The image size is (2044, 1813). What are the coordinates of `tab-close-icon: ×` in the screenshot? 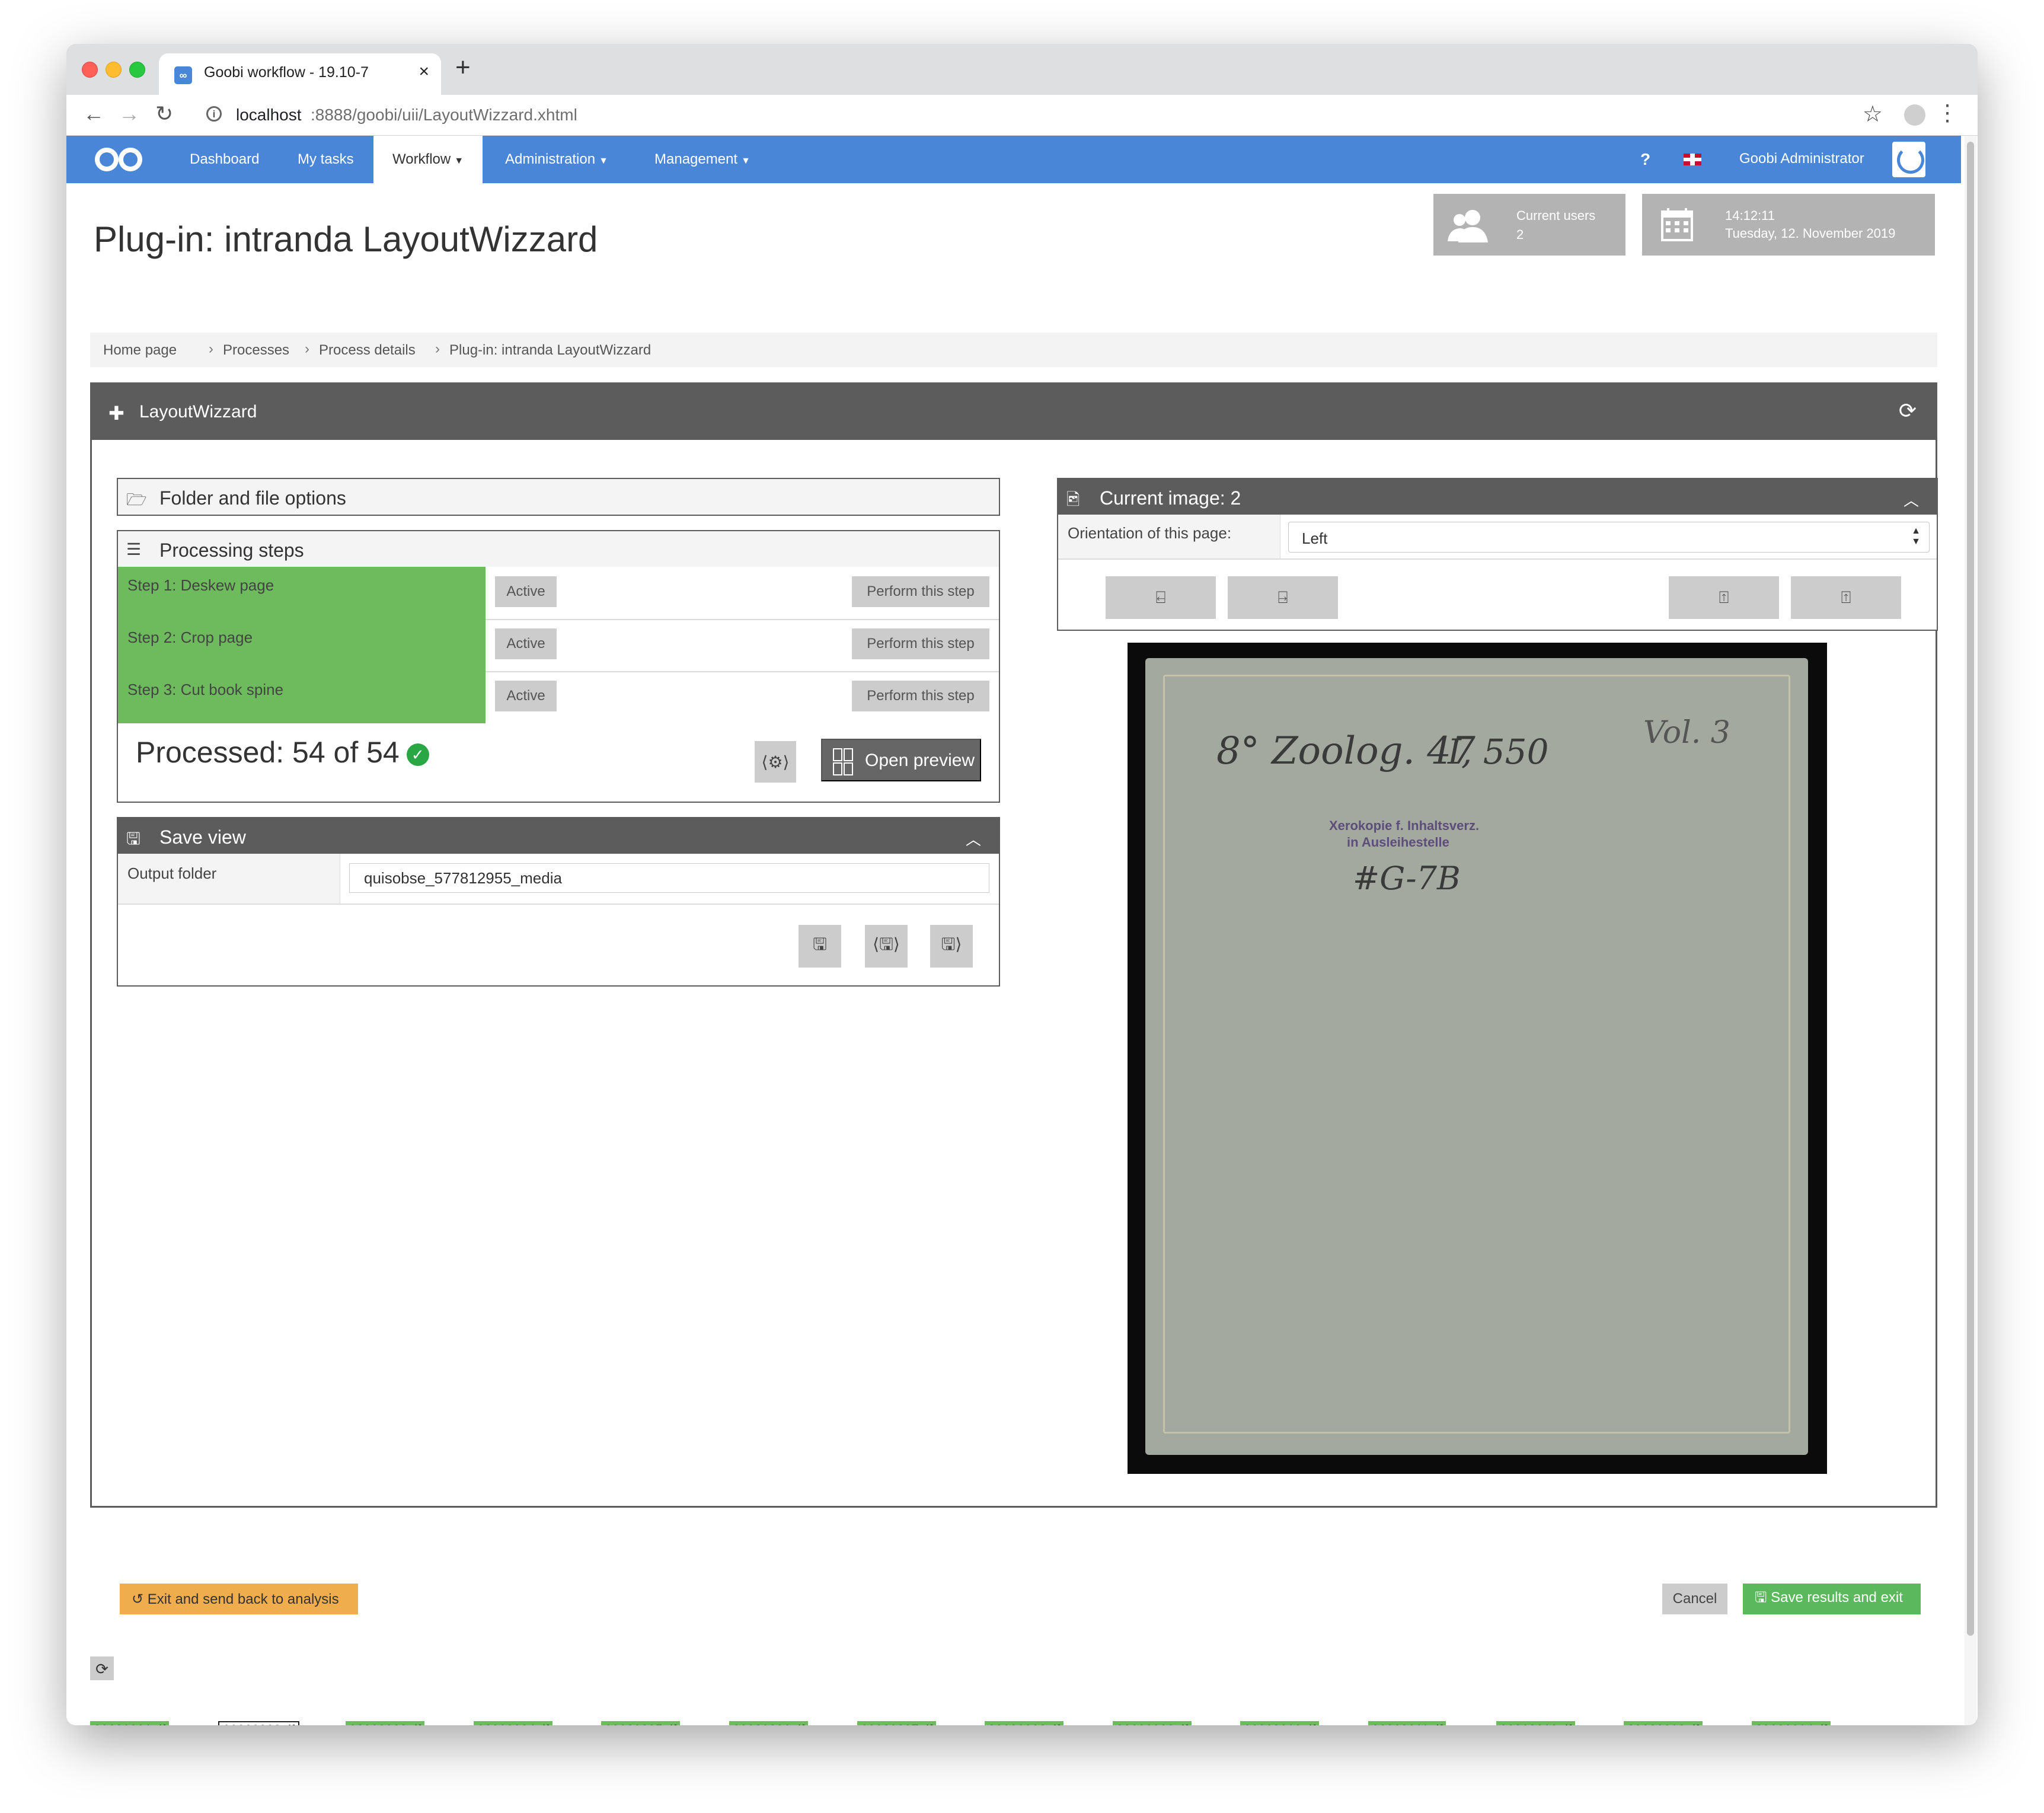 It's located at (424, 72).